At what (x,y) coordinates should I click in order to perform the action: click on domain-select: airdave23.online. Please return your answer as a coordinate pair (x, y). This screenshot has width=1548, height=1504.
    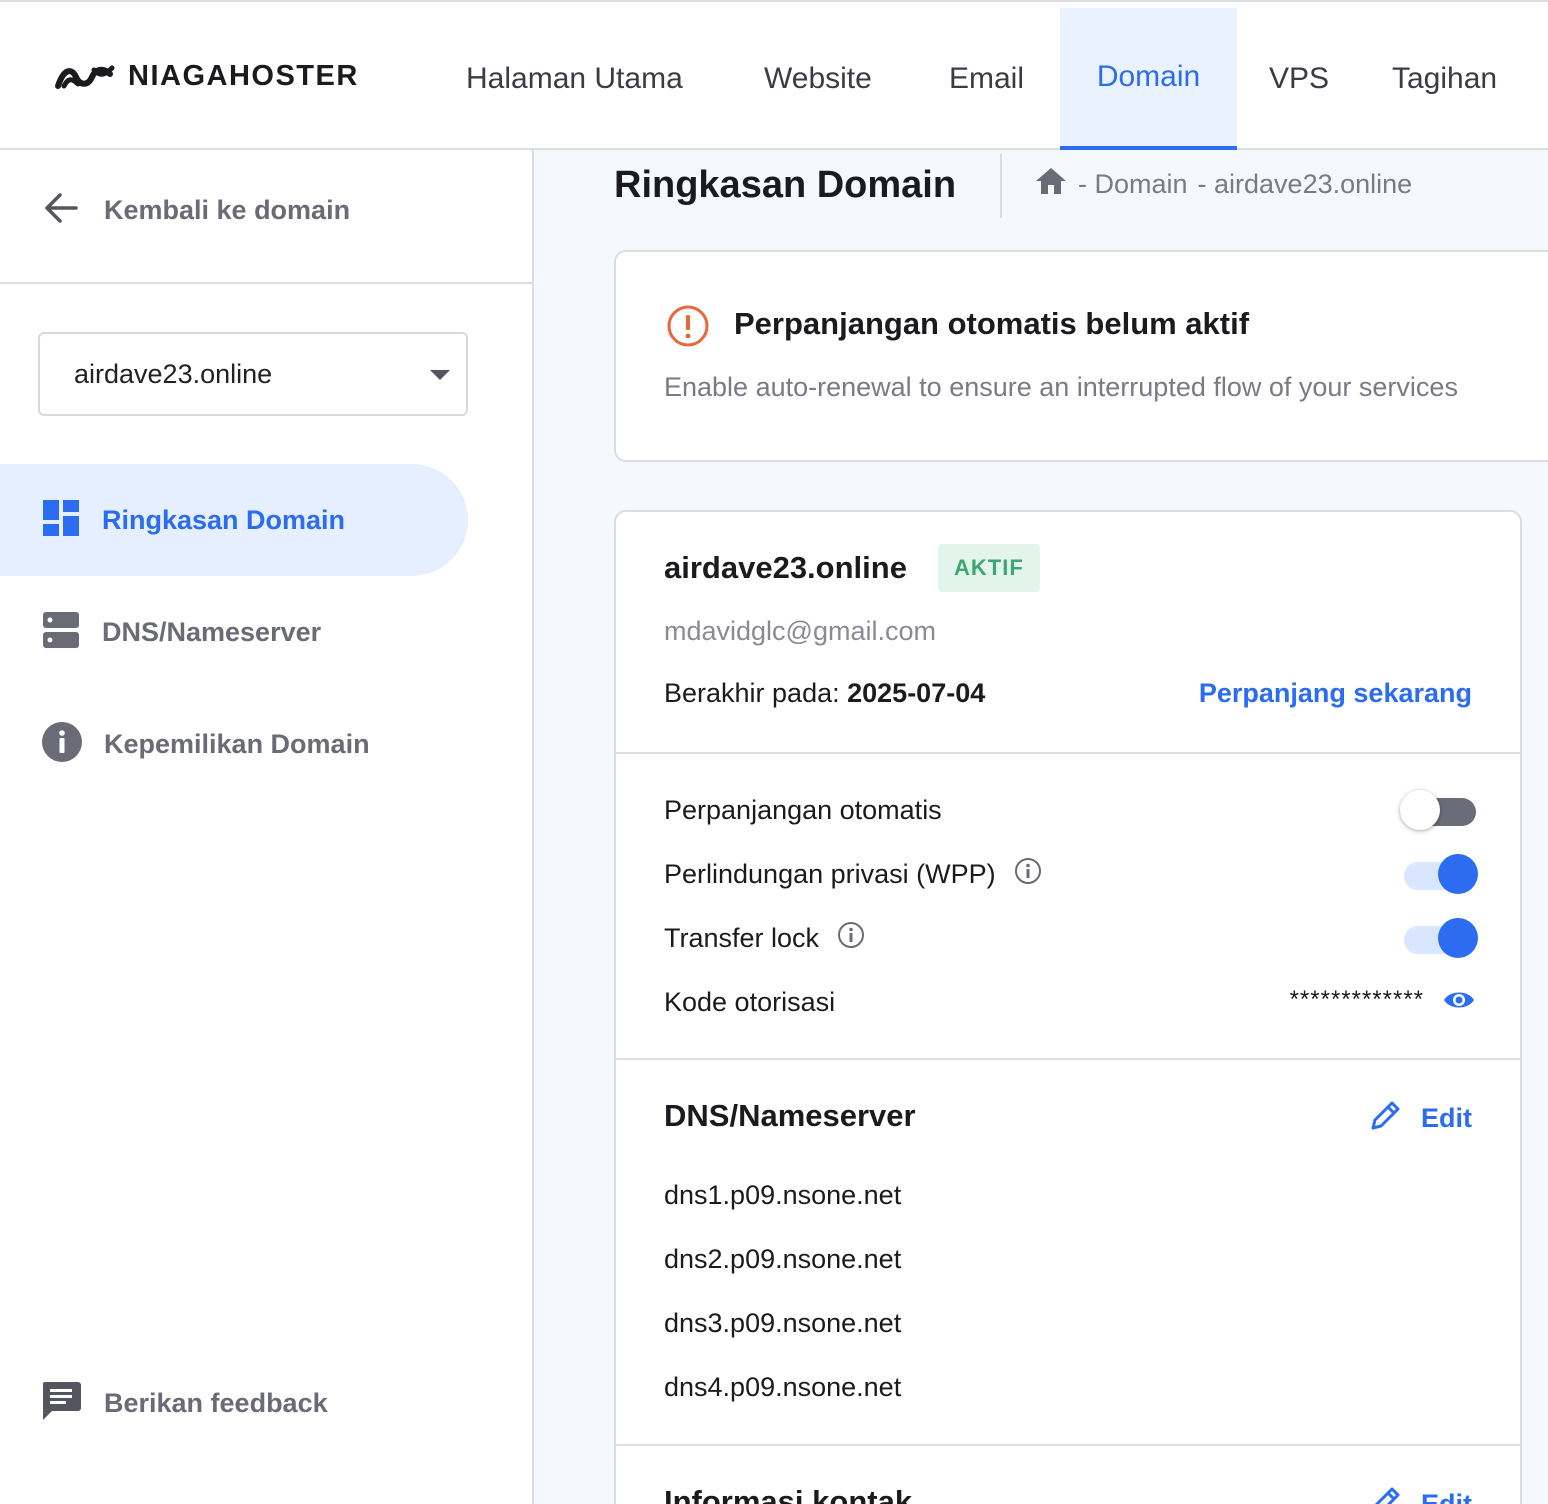
    Looking at the image, I should click on (253, 374).